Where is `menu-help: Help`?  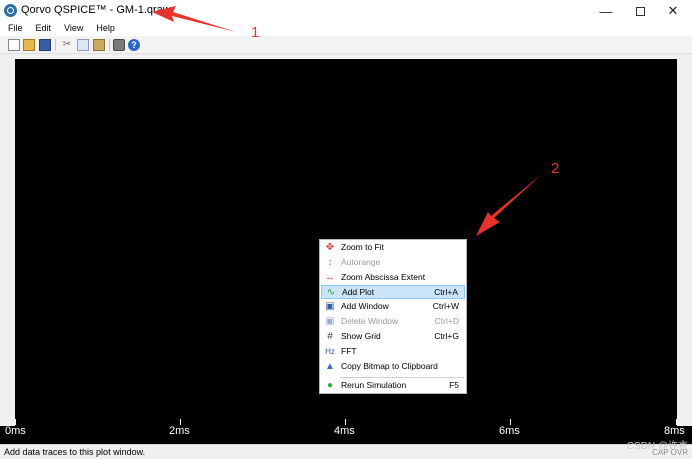 menu-help: Help is located at coordinates (104, 29).